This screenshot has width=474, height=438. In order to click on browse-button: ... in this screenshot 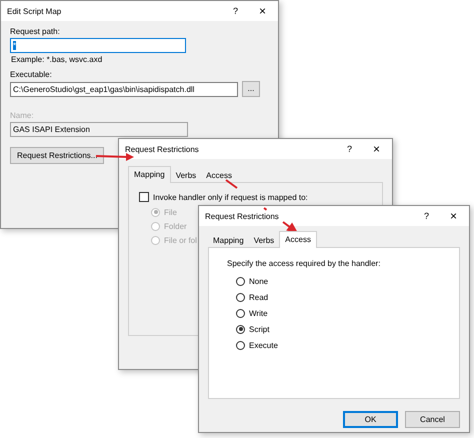, I will do `click(251, 89)`.